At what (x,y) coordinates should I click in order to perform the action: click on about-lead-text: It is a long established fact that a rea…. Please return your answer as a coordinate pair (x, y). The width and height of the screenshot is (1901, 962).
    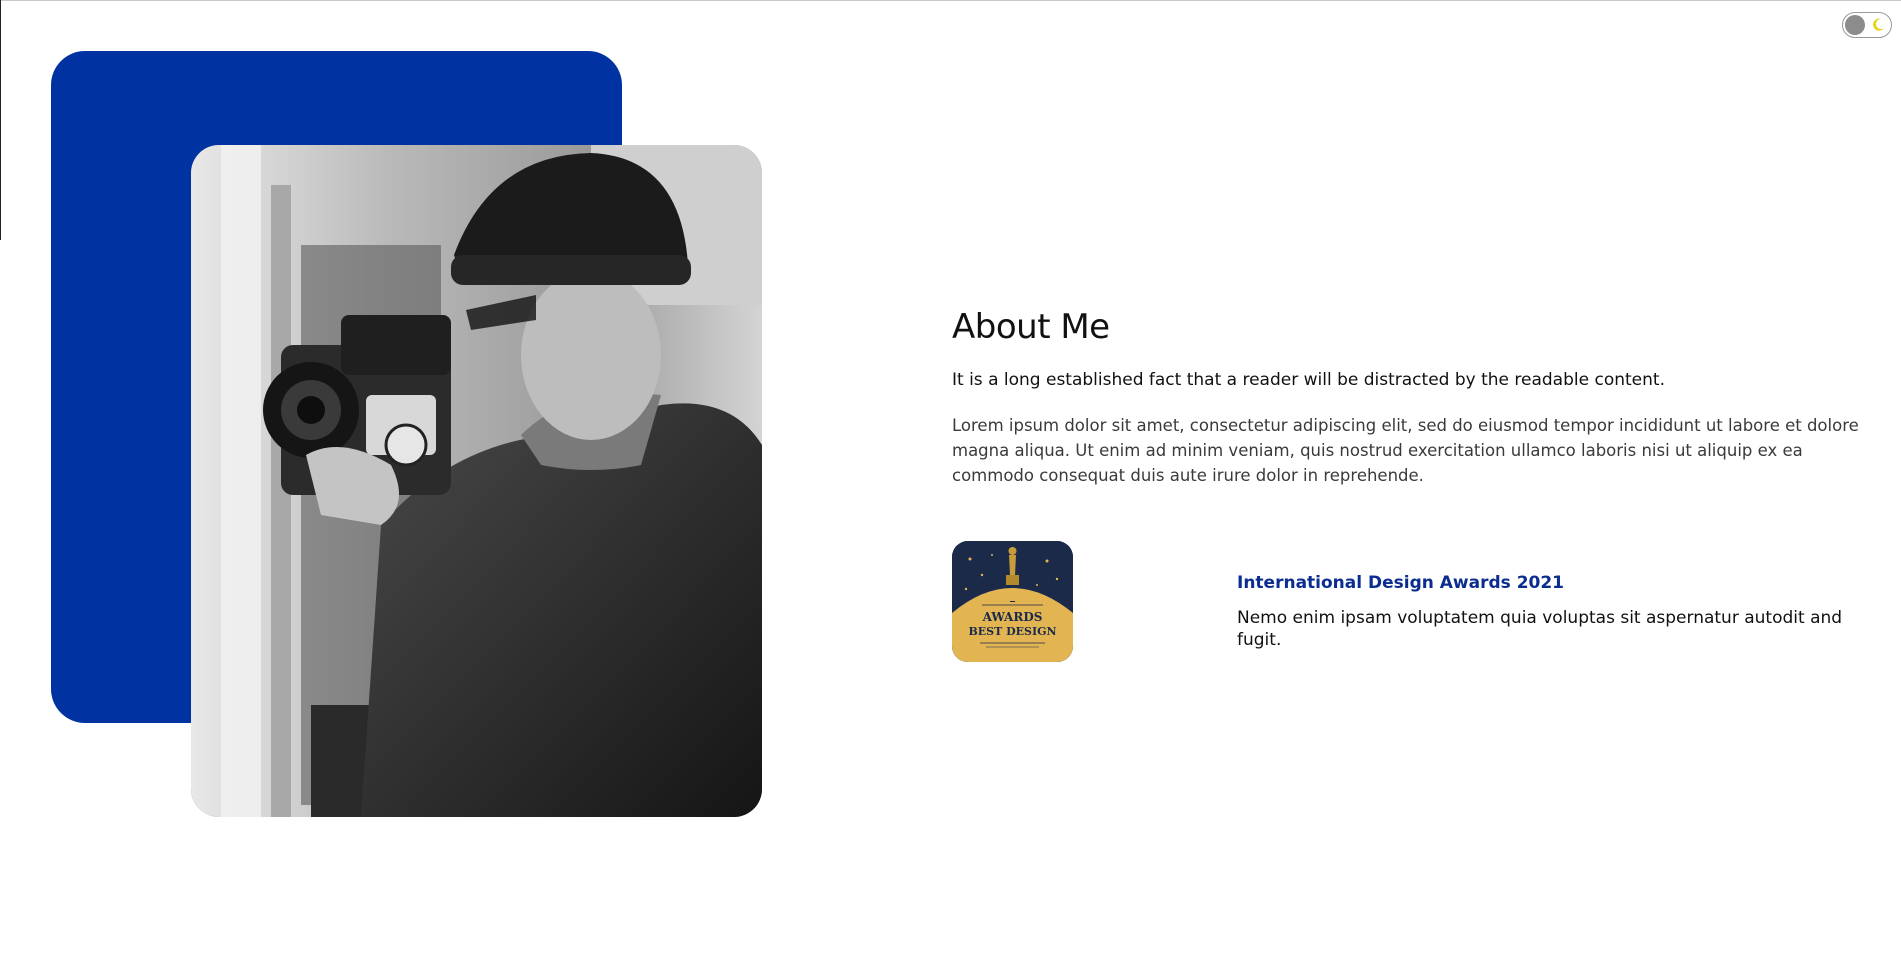
    Looking at the image, I should click on (1308, 380).